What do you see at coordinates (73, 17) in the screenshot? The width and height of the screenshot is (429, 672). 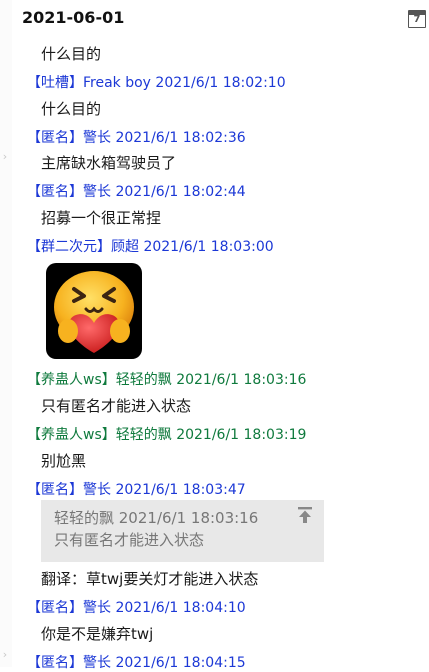 I see `date-header: 2021-06-01` at bounding box center [73, 17].